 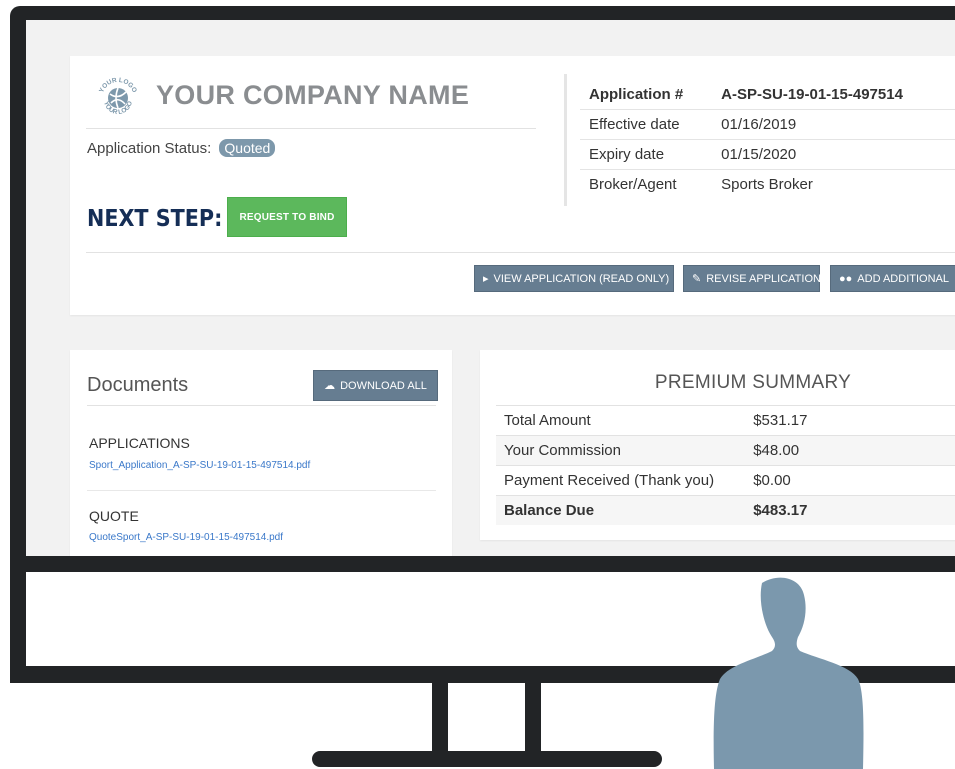 I want to click on application-status: Application Status: Quoted, so click(x=181, y=148).